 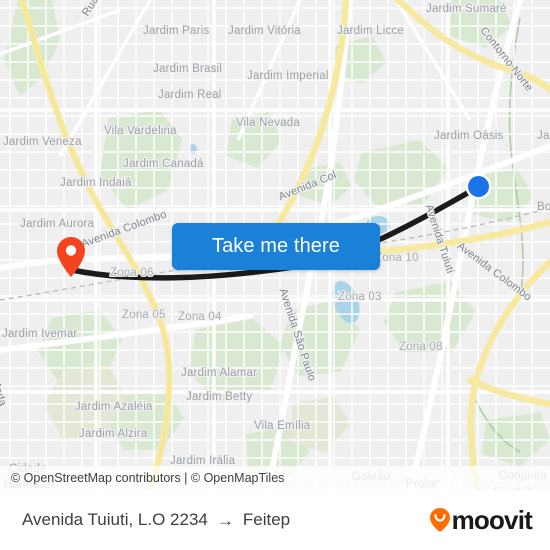 What do you see at coordinates (115, 519) in the screenshot?
I see `trip-origin-label: Avenida Tuiuti, L.O 2234` at bounding box center [115, 519].